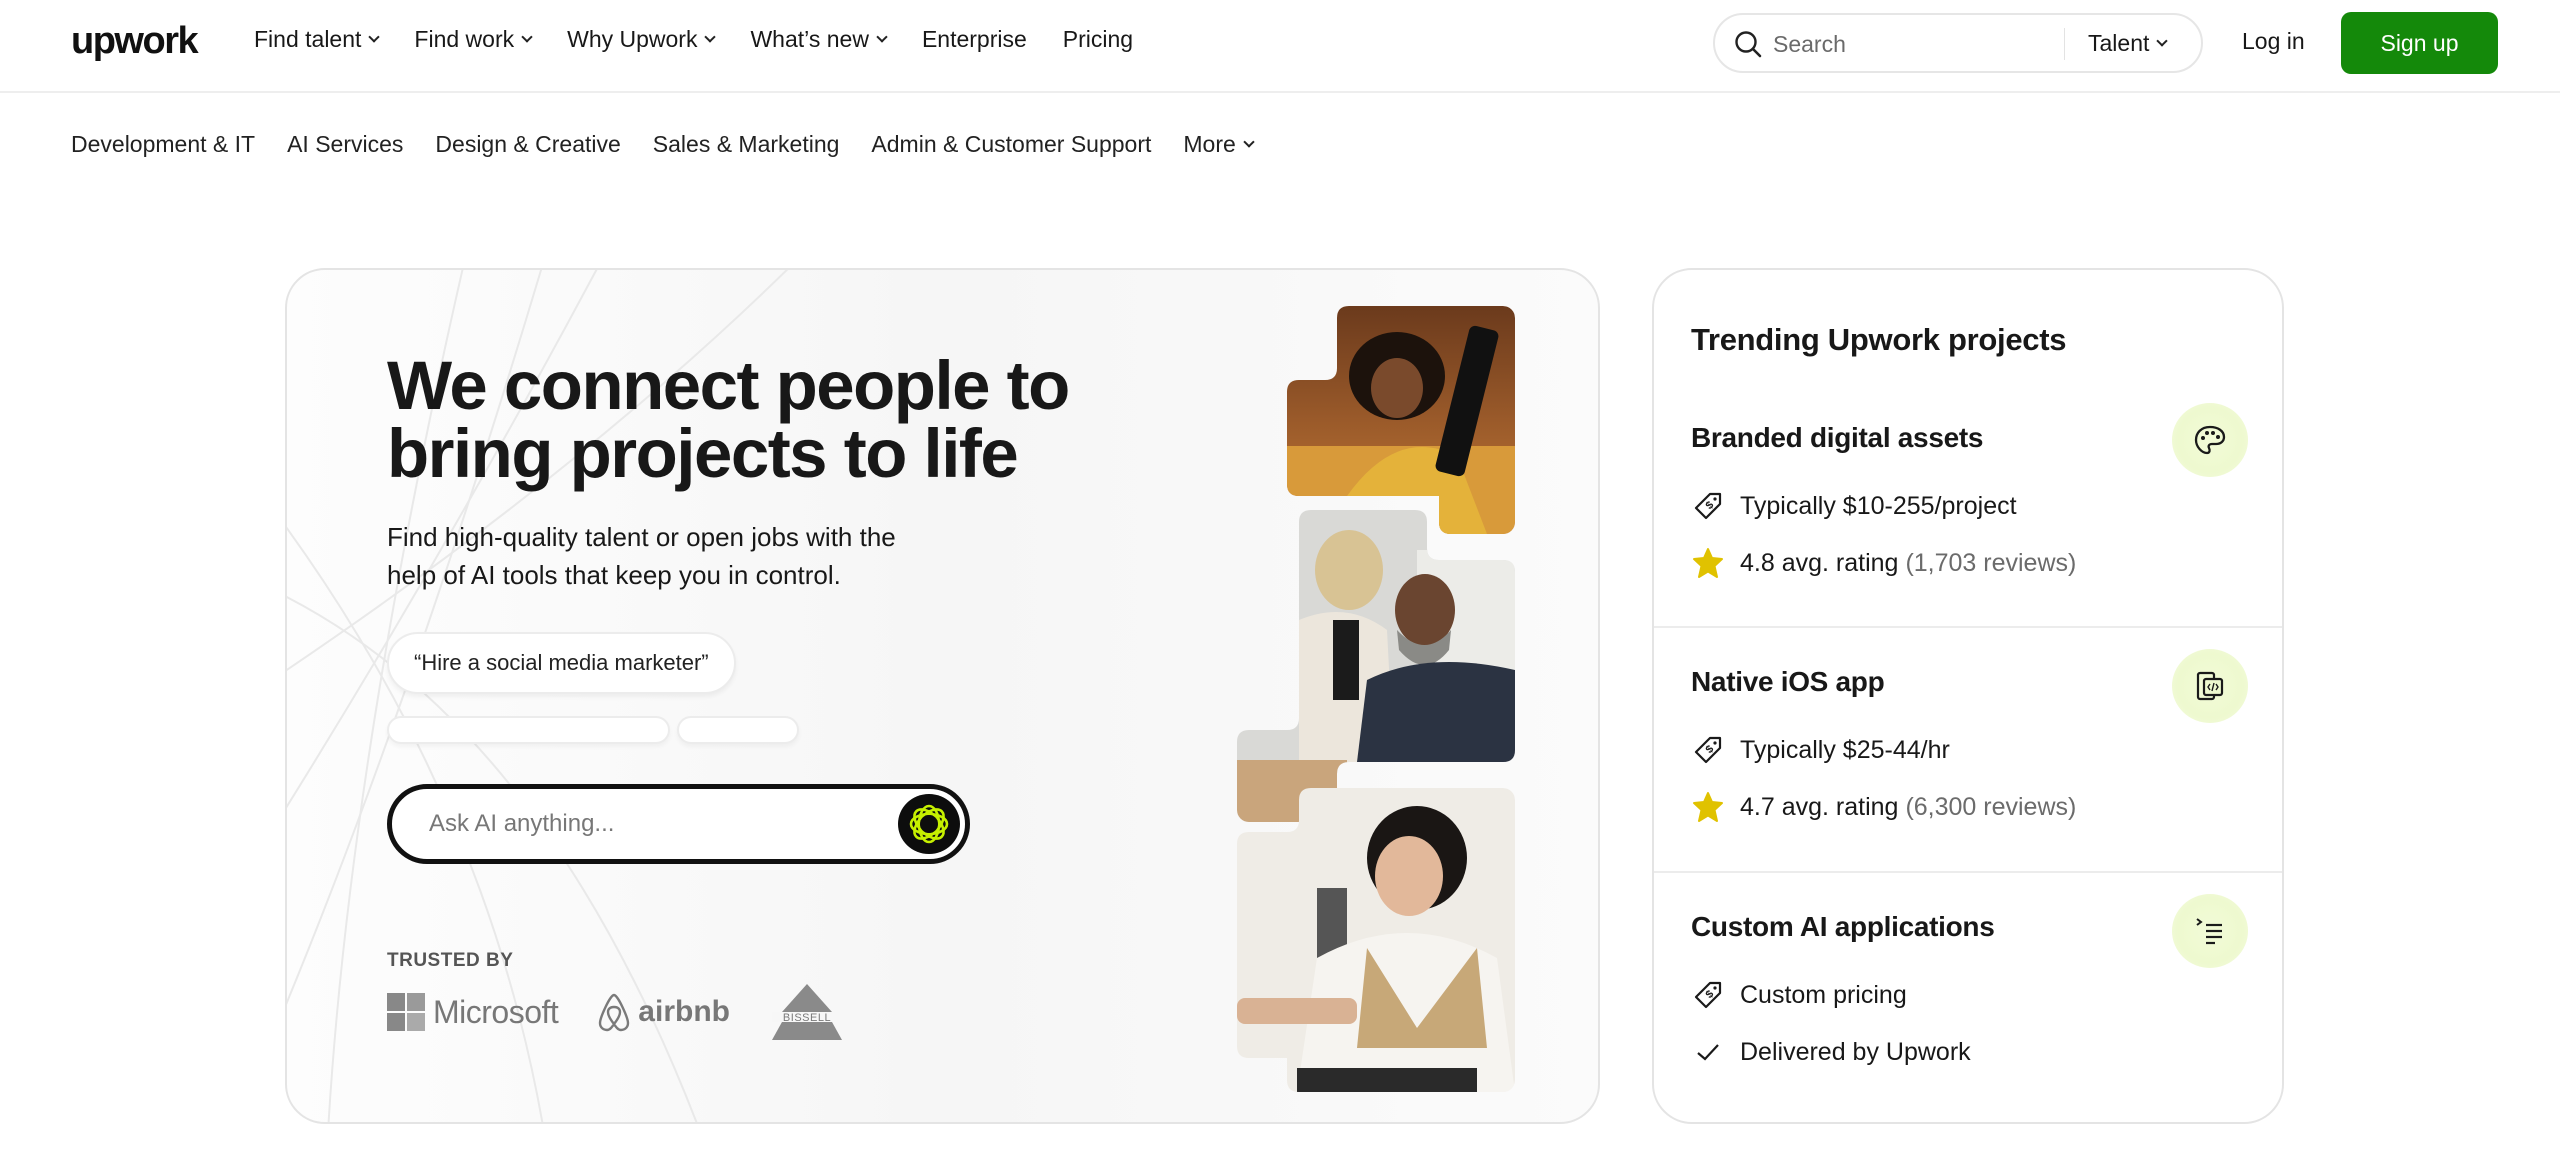 The image size is (2560, 1175). I want to click on project-price-row: $ Typically $10-255/project, so click(1854, 506).